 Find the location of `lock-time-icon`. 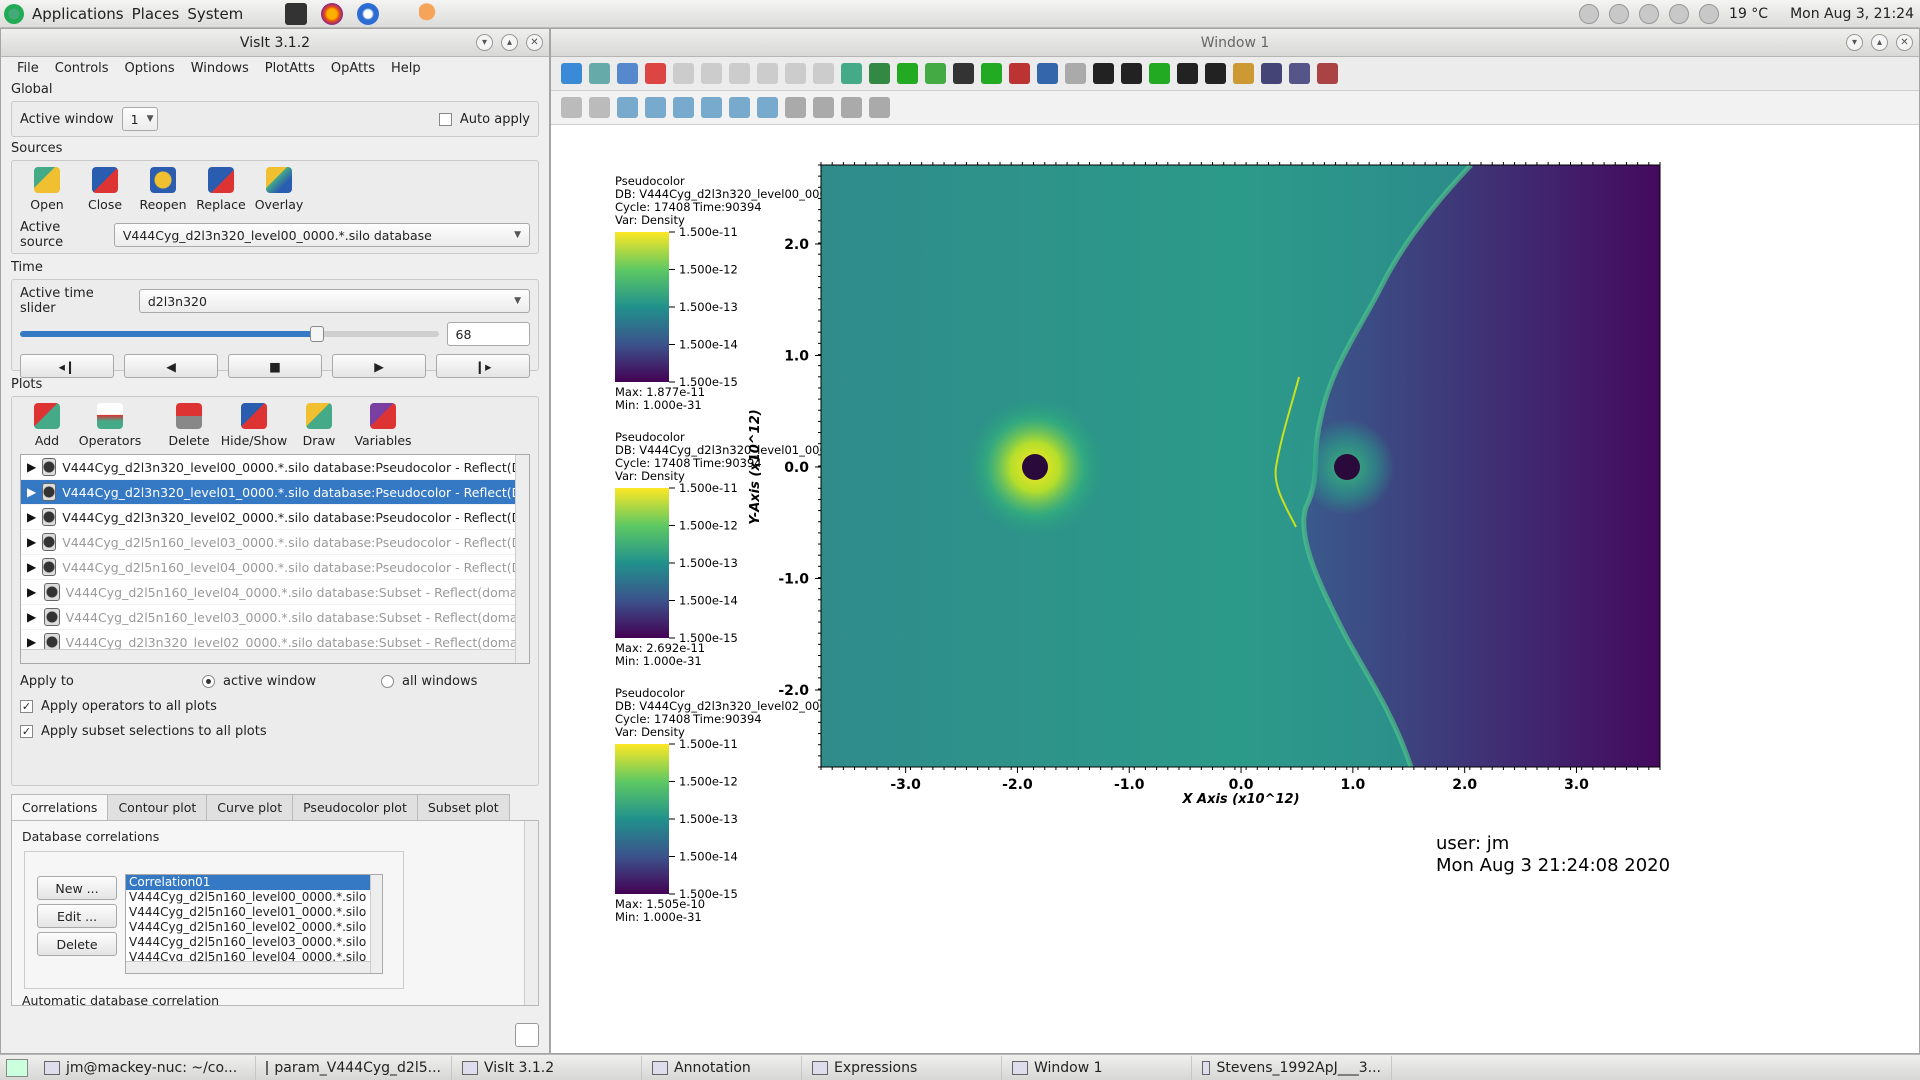

lock-time-icon is located at coordinates (1271, 73).